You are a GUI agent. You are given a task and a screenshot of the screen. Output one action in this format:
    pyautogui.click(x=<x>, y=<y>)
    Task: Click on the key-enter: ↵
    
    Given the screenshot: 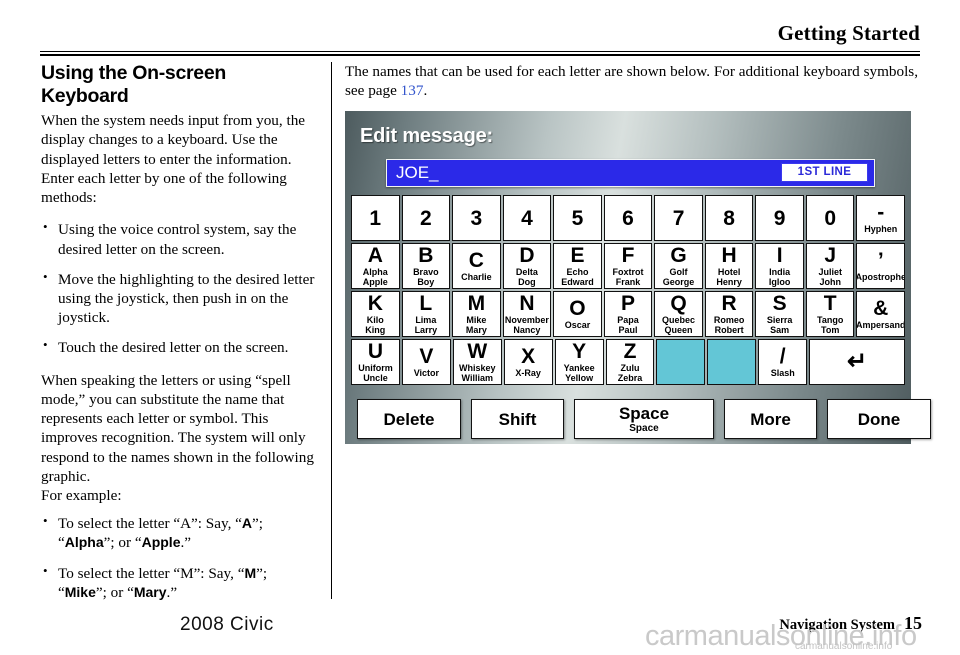 What is the action you would take?
    pyautogui.click(x=857, y=362)
    